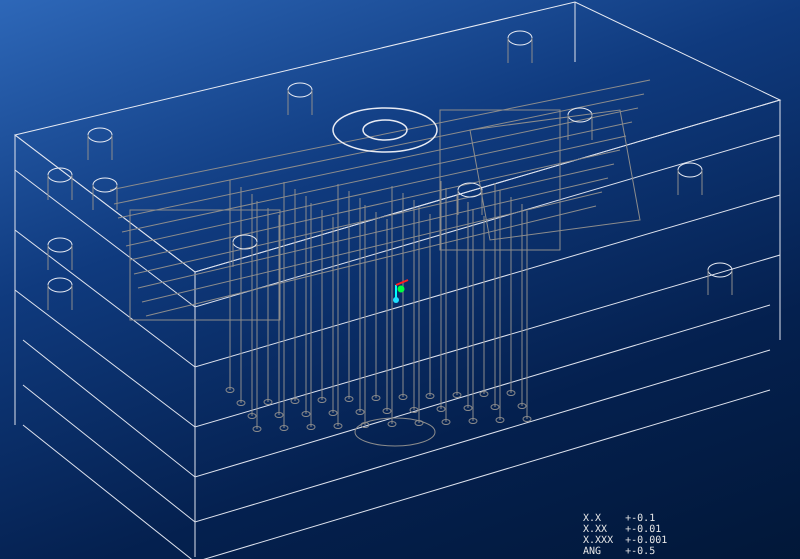 This screenshot has height=559, width=800. What do you see at coordinates (595, 529) in the screenshot?
I see `tolerance-format: X.XX` at bounding box center [595, 529].